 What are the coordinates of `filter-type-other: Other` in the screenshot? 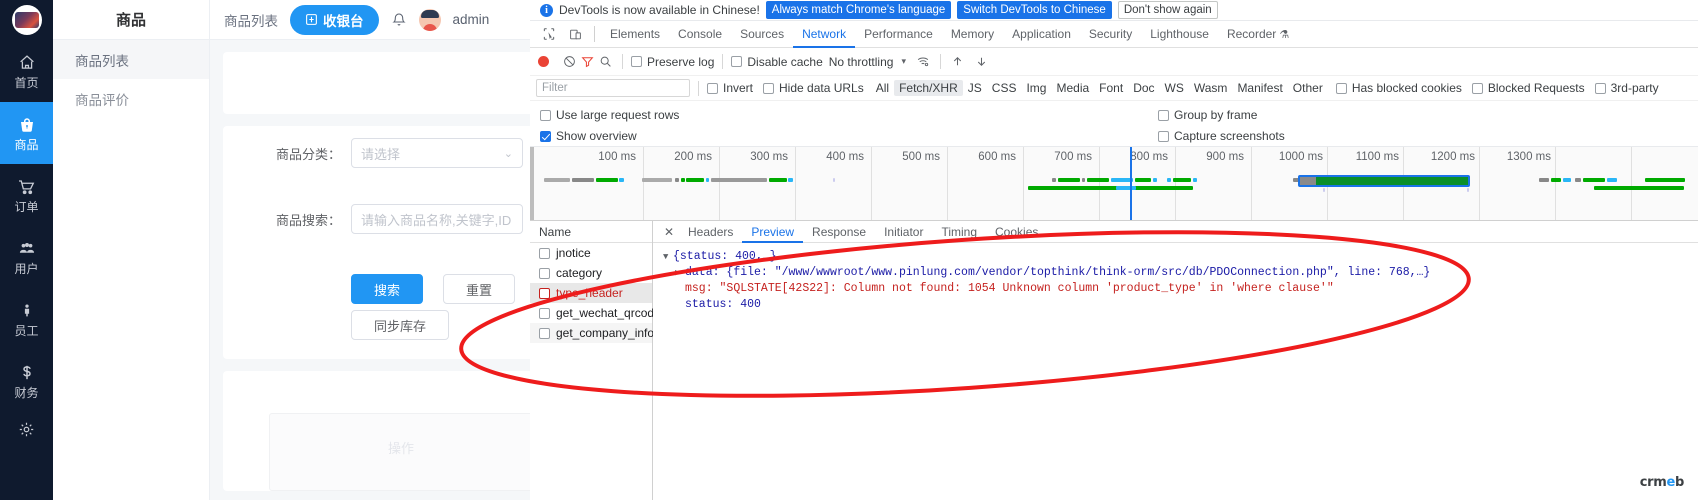 It's located at (1308, 88).